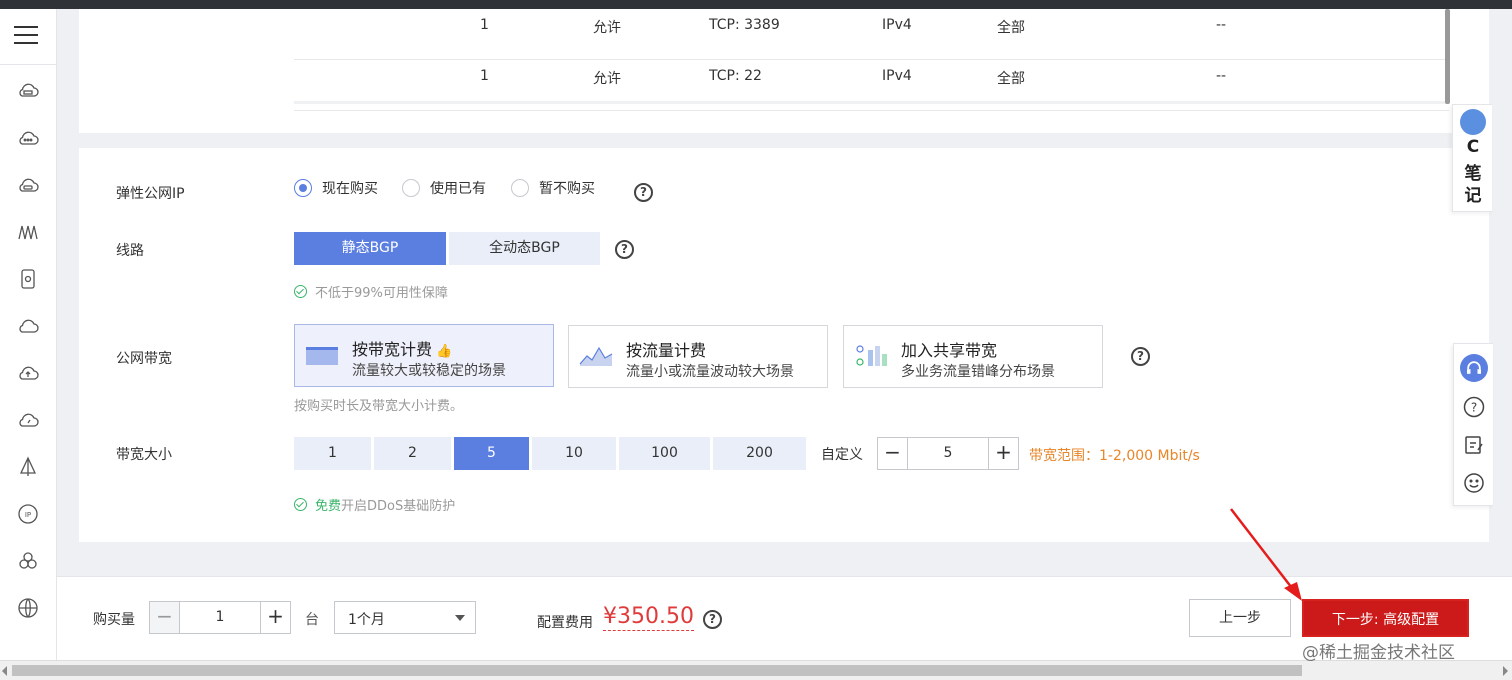 The height and width of the screenshot is (680, 1512). What do you see at coordinates (759, 453) in the screenshot?
I see `bandwidth-option-200: 200` at bounding box center [759, 453].